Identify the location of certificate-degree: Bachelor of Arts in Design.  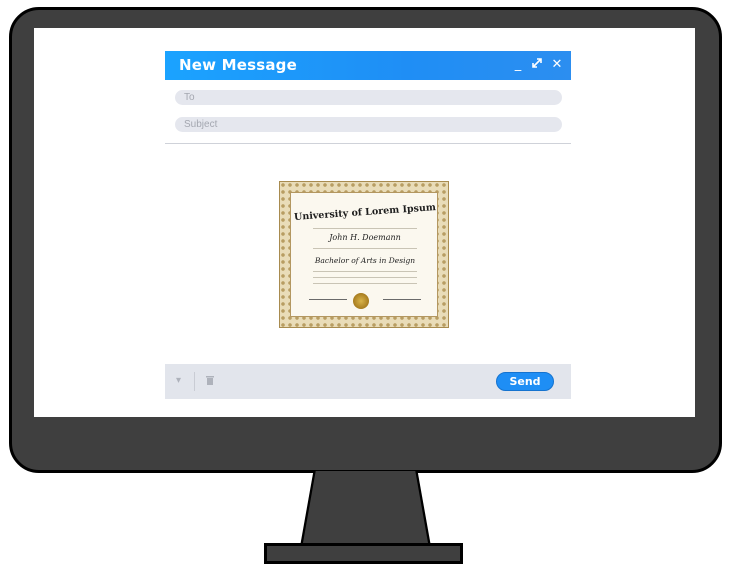
(365, 260).